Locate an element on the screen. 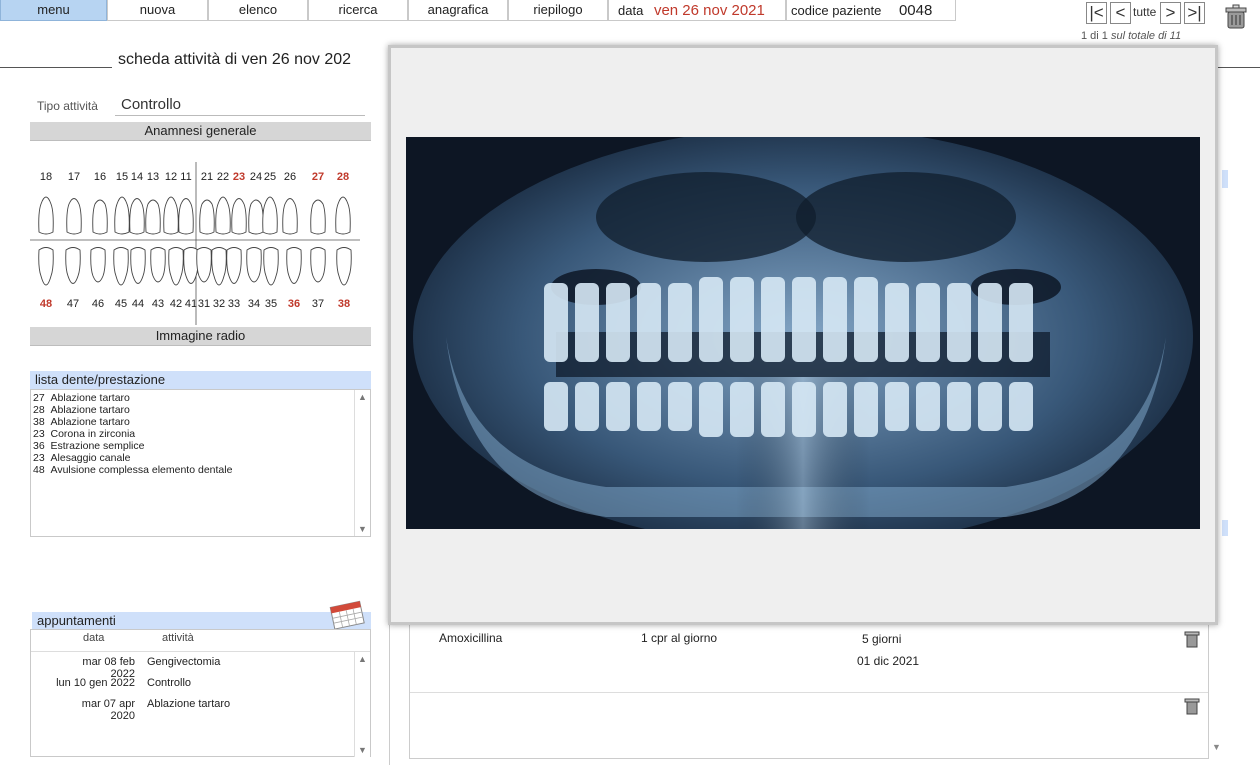 The width and height of the screenshot is (1260, 778). record-status-total: sul totale di 11 is located at coordinates (1146, 36).